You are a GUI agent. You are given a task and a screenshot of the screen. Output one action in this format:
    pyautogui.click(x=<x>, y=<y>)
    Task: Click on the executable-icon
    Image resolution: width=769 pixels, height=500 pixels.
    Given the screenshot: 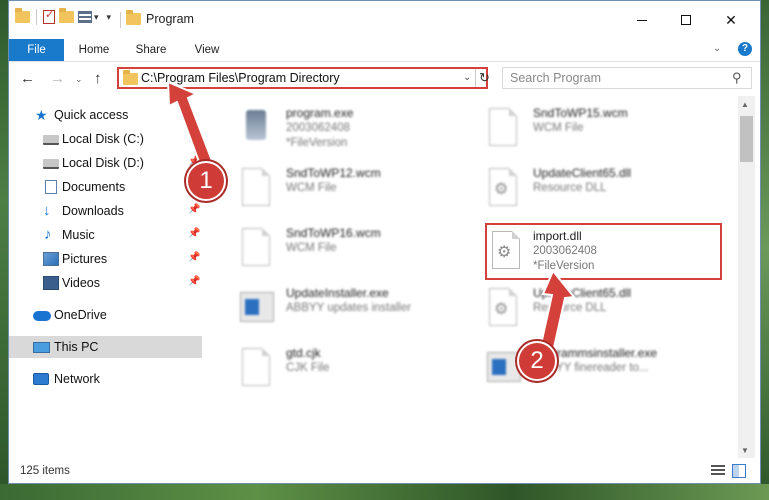 What is the action you would take?
    pyautogui.click(x=256, y=128)
    